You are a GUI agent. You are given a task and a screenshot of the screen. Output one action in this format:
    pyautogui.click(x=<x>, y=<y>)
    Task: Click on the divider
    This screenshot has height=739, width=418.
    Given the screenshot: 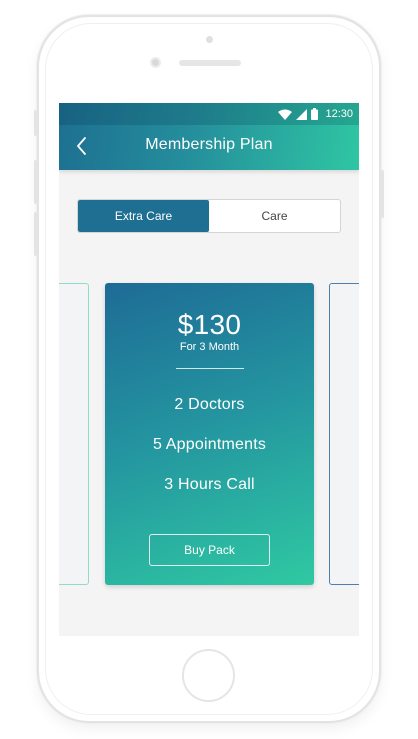 What is the action you would take?
    pyautogui.click(x=210, y=368)
    